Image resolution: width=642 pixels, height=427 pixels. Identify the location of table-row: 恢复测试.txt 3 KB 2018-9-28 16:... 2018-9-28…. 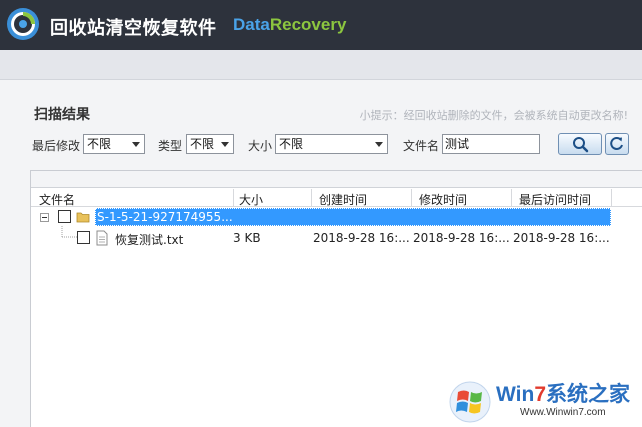
(336, 238).